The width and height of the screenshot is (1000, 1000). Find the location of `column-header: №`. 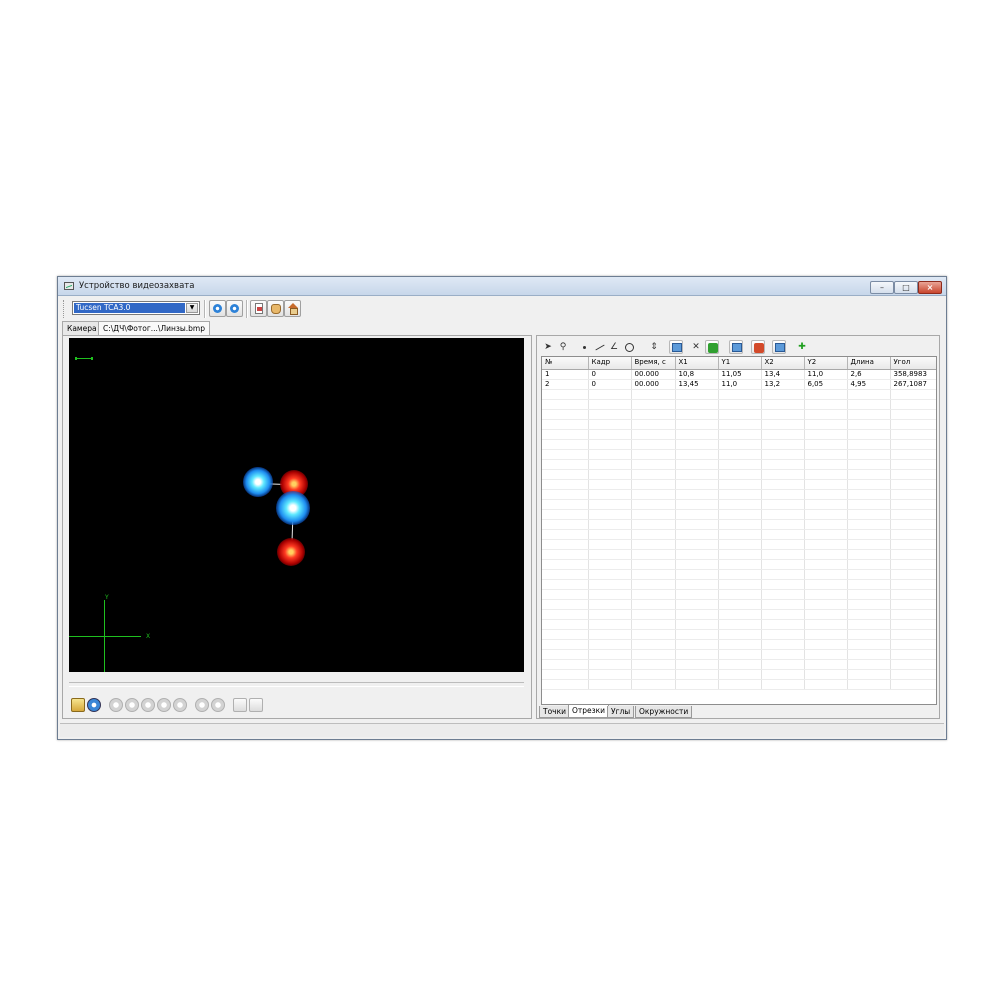

column-header: № is located at coordinates (565, 363).